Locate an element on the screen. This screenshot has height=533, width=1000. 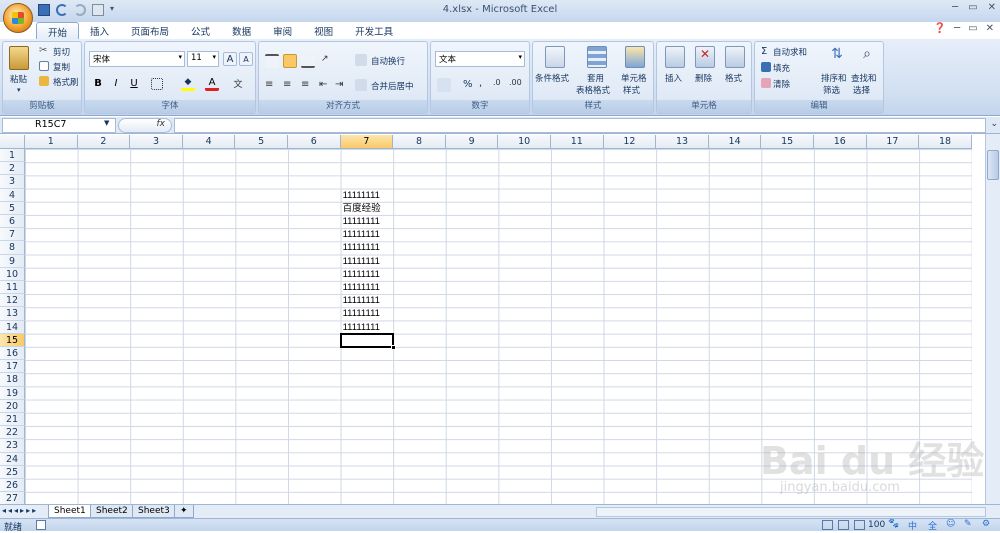
cell-r4c7: 11111111 is located at coordinates (360, 195).